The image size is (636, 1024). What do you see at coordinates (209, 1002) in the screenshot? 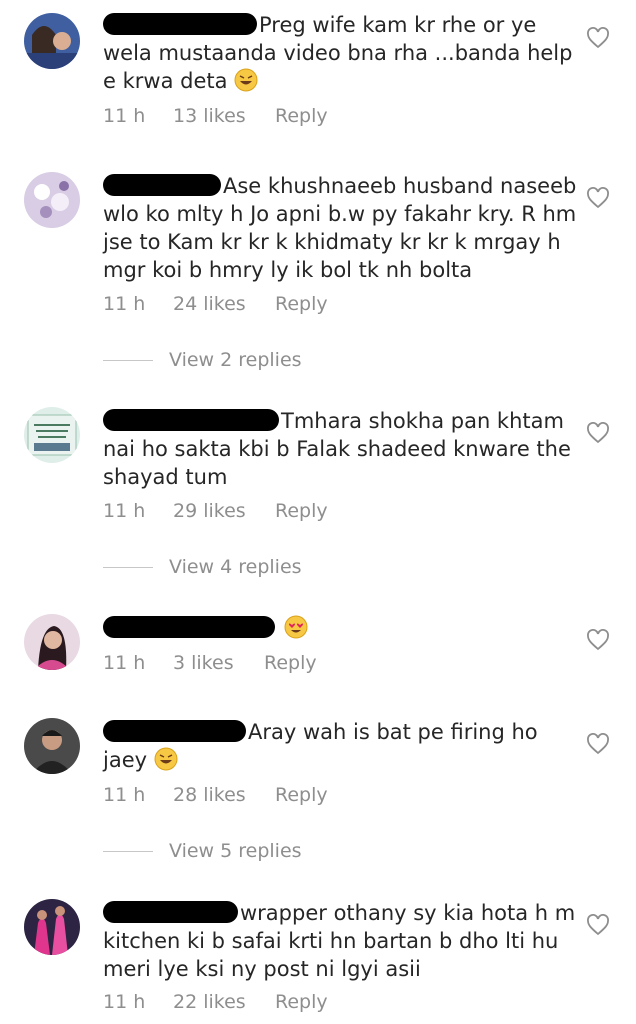
I see `likes-count: 22 likes` at bounding box center [209, 1002].